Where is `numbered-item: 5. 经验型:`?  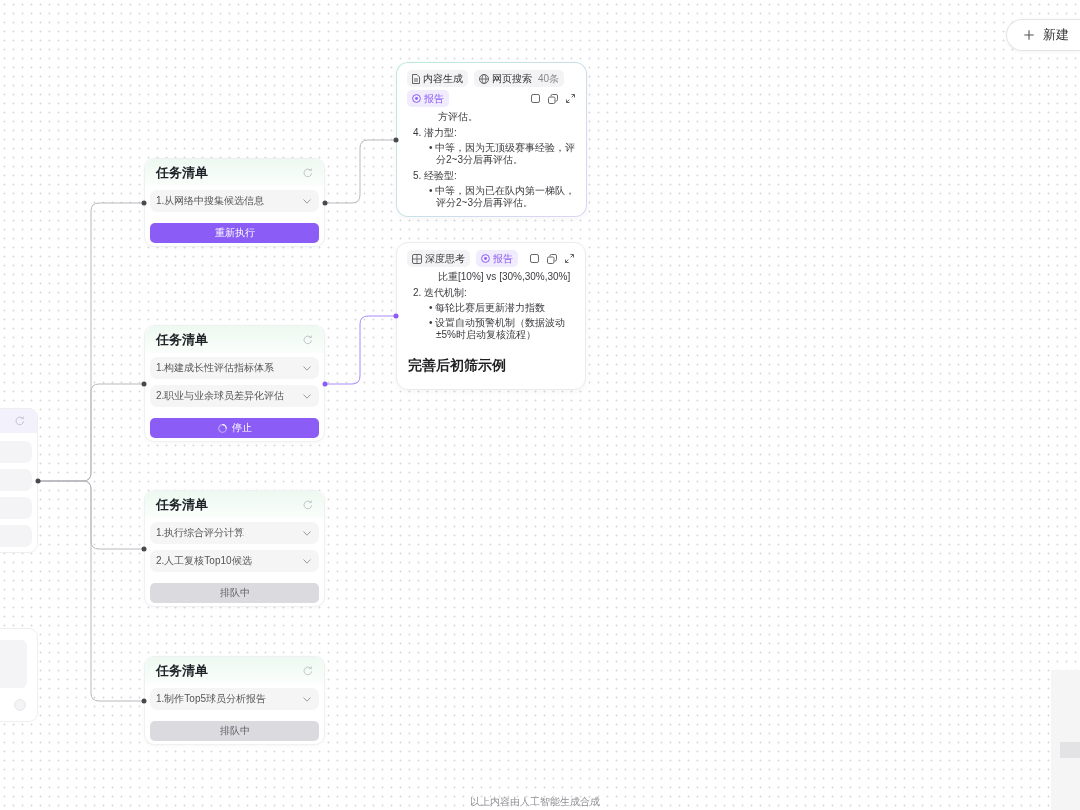 numbered-item: 5. 经验型: is located at coordinates (435, 176).